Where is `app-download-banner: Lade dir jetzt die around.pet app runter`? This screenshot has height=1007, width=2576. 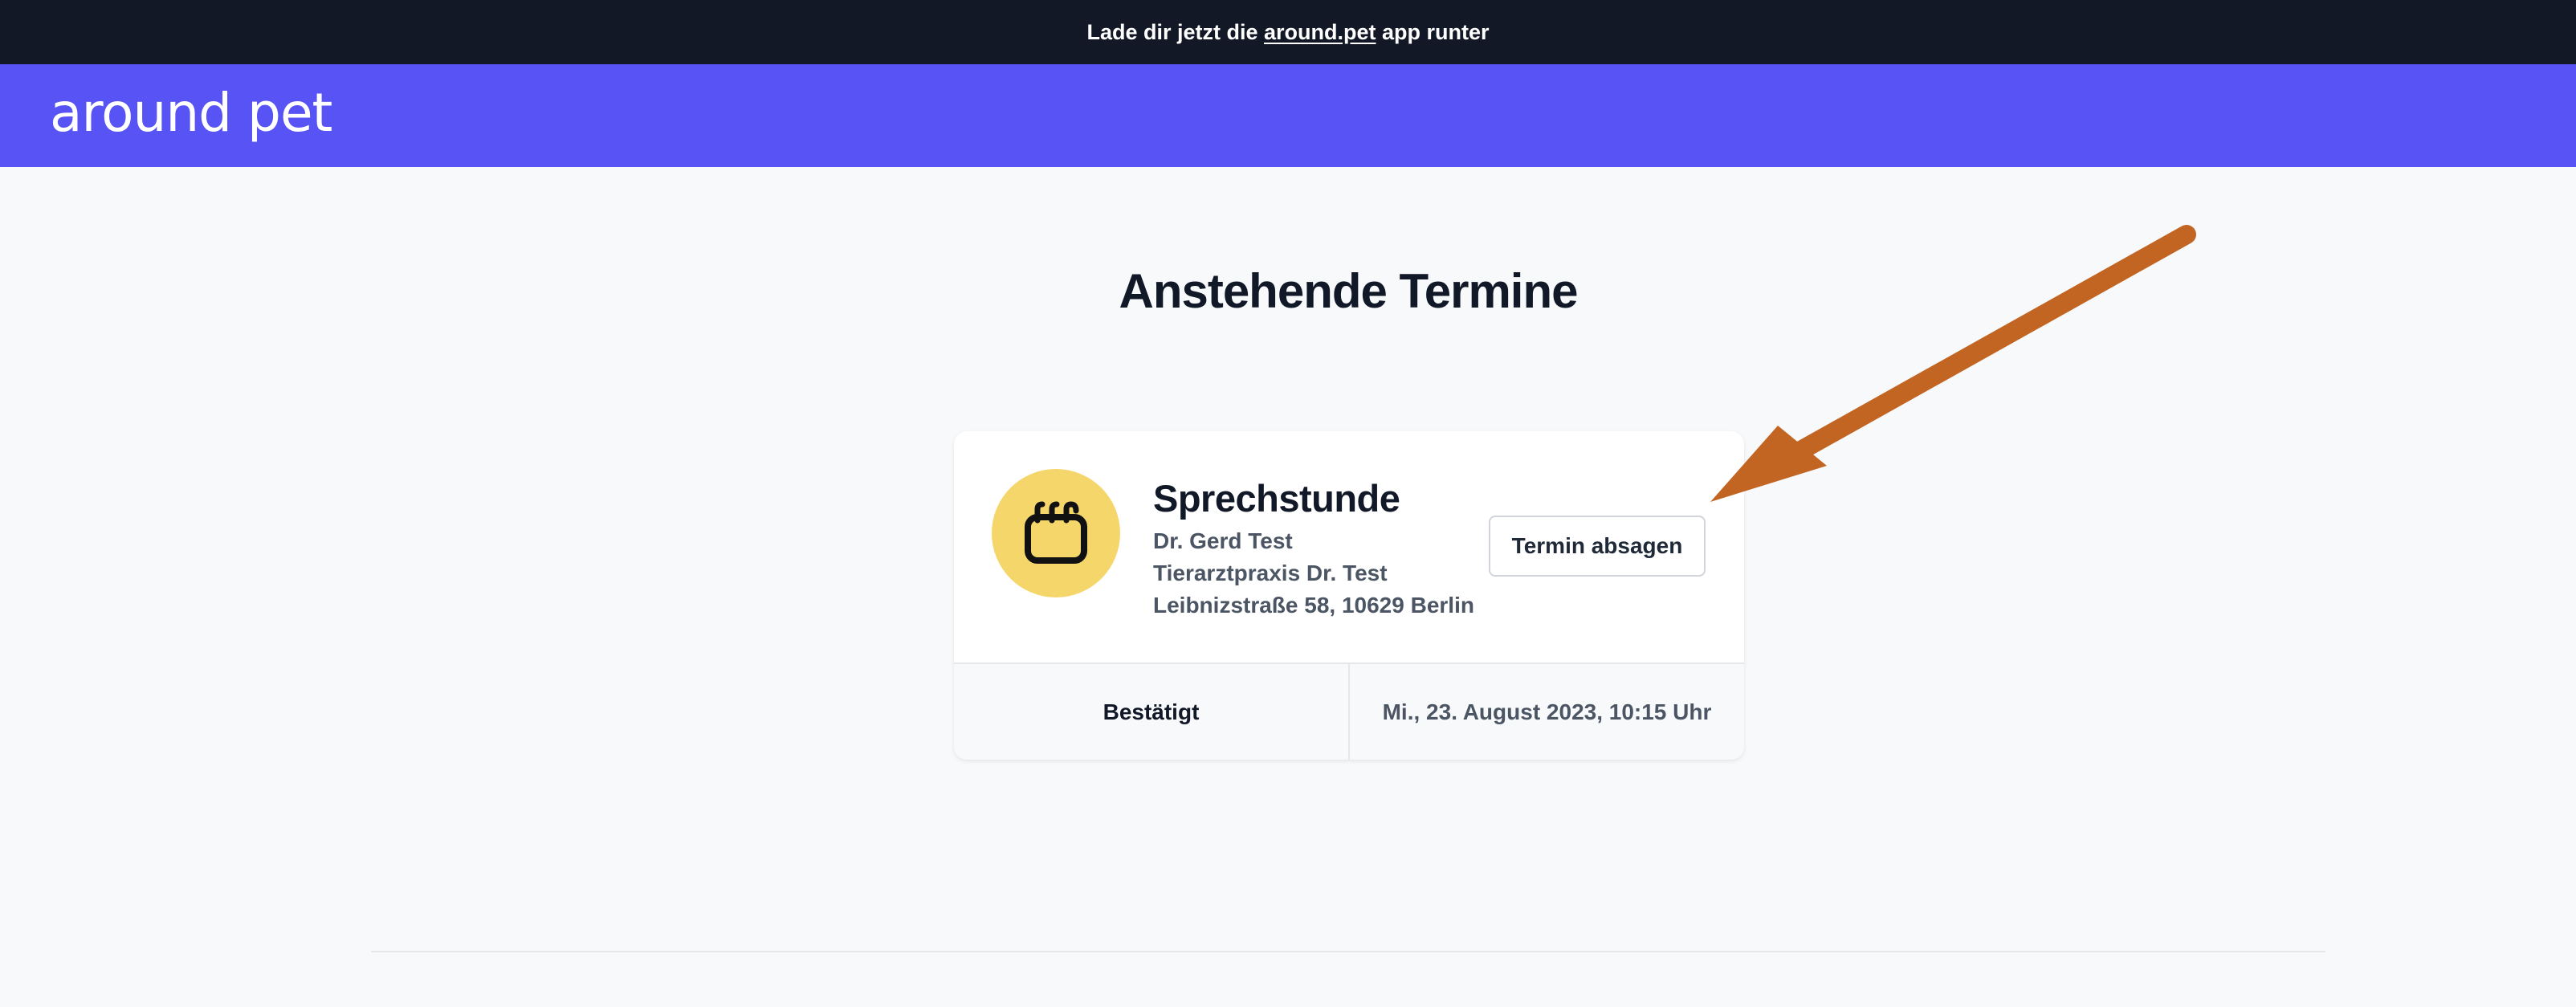 app-download-banner: Lade dir jetzt die around.pet app runter is located at coordinates (1288, 32).